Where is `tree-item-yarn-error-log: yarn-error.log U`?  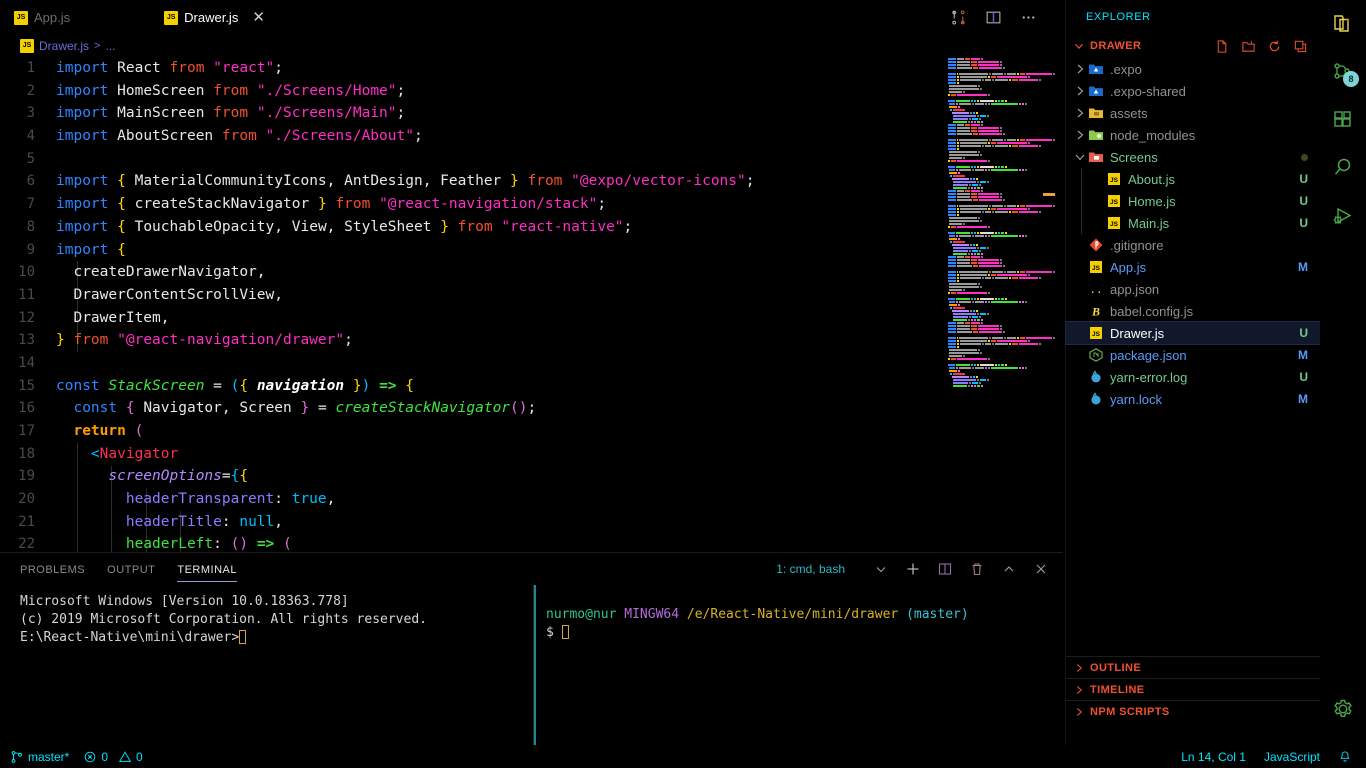 tree-item-yarn-error-log: yarn-error.log U is located at coordinates (1193, 377).